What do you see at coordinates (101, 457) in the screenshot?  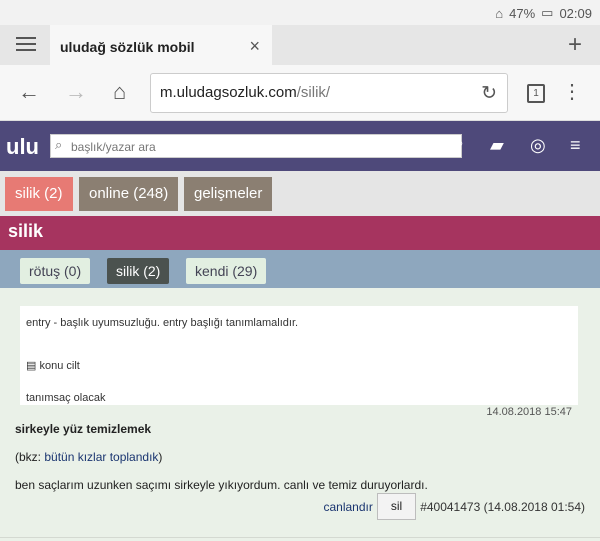 I see `bkz-link: bütün kızlar toplandık` at bounding box center [101, 457].